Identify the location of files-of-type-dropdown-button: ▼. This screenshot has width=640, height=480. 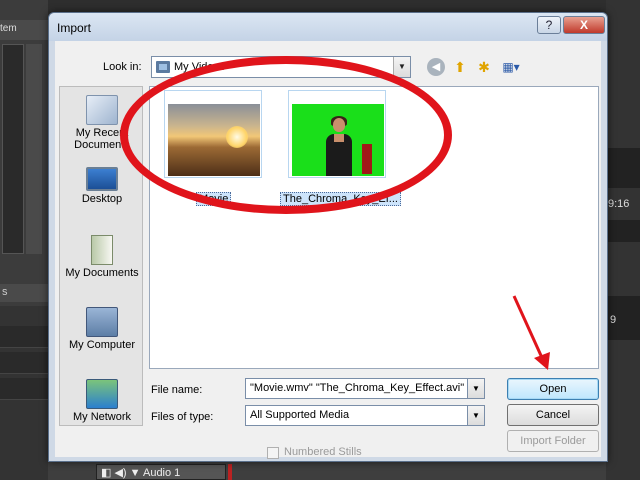
(476, 415).